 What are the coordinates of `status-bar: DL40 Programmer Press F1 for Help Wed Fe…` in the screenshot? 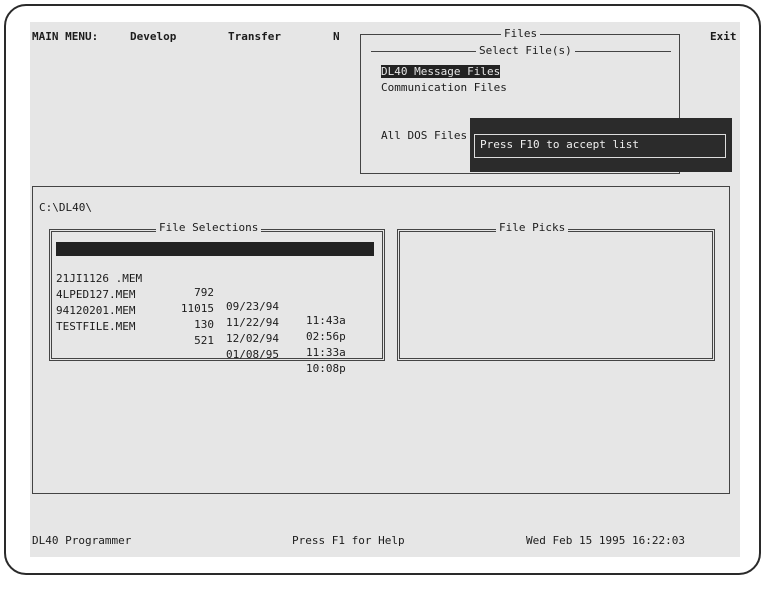 It's located at (385, 543).